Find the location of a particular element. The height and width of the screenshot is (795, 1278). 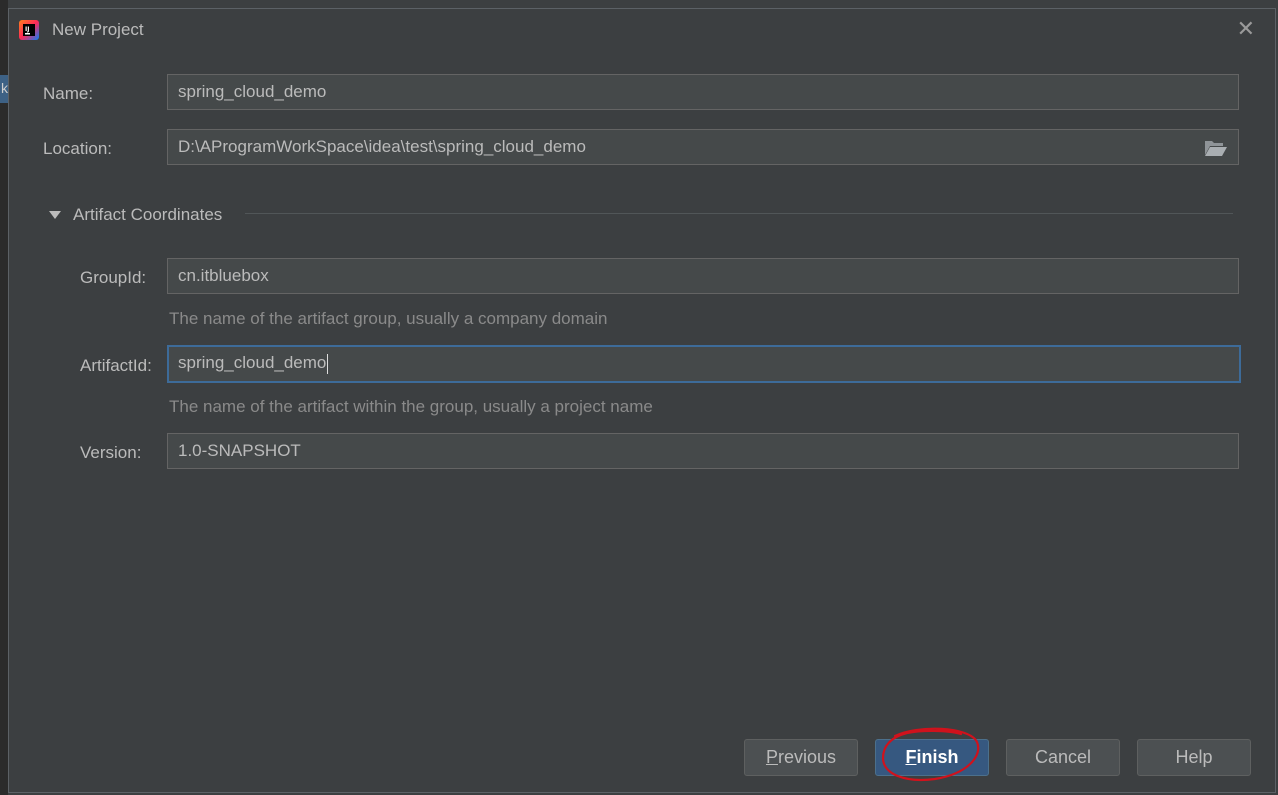

groupid-label: GroupId: is located at coordinates (113, 277).